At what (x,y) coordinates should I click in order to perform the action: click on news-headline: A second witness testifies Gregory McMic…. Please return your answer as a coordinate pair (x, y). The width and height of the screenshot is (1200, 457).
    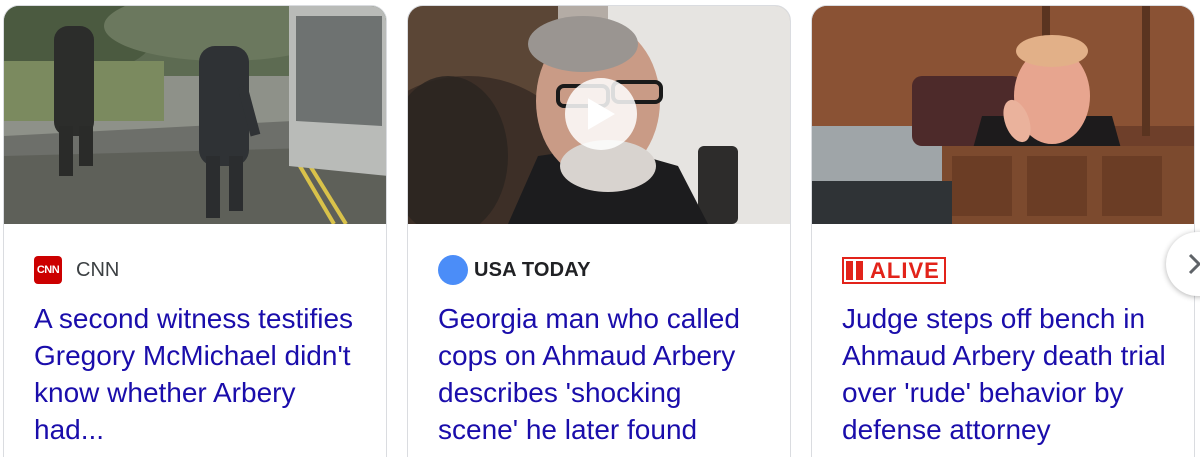
    Looking at the image, I should click on (198, 374).